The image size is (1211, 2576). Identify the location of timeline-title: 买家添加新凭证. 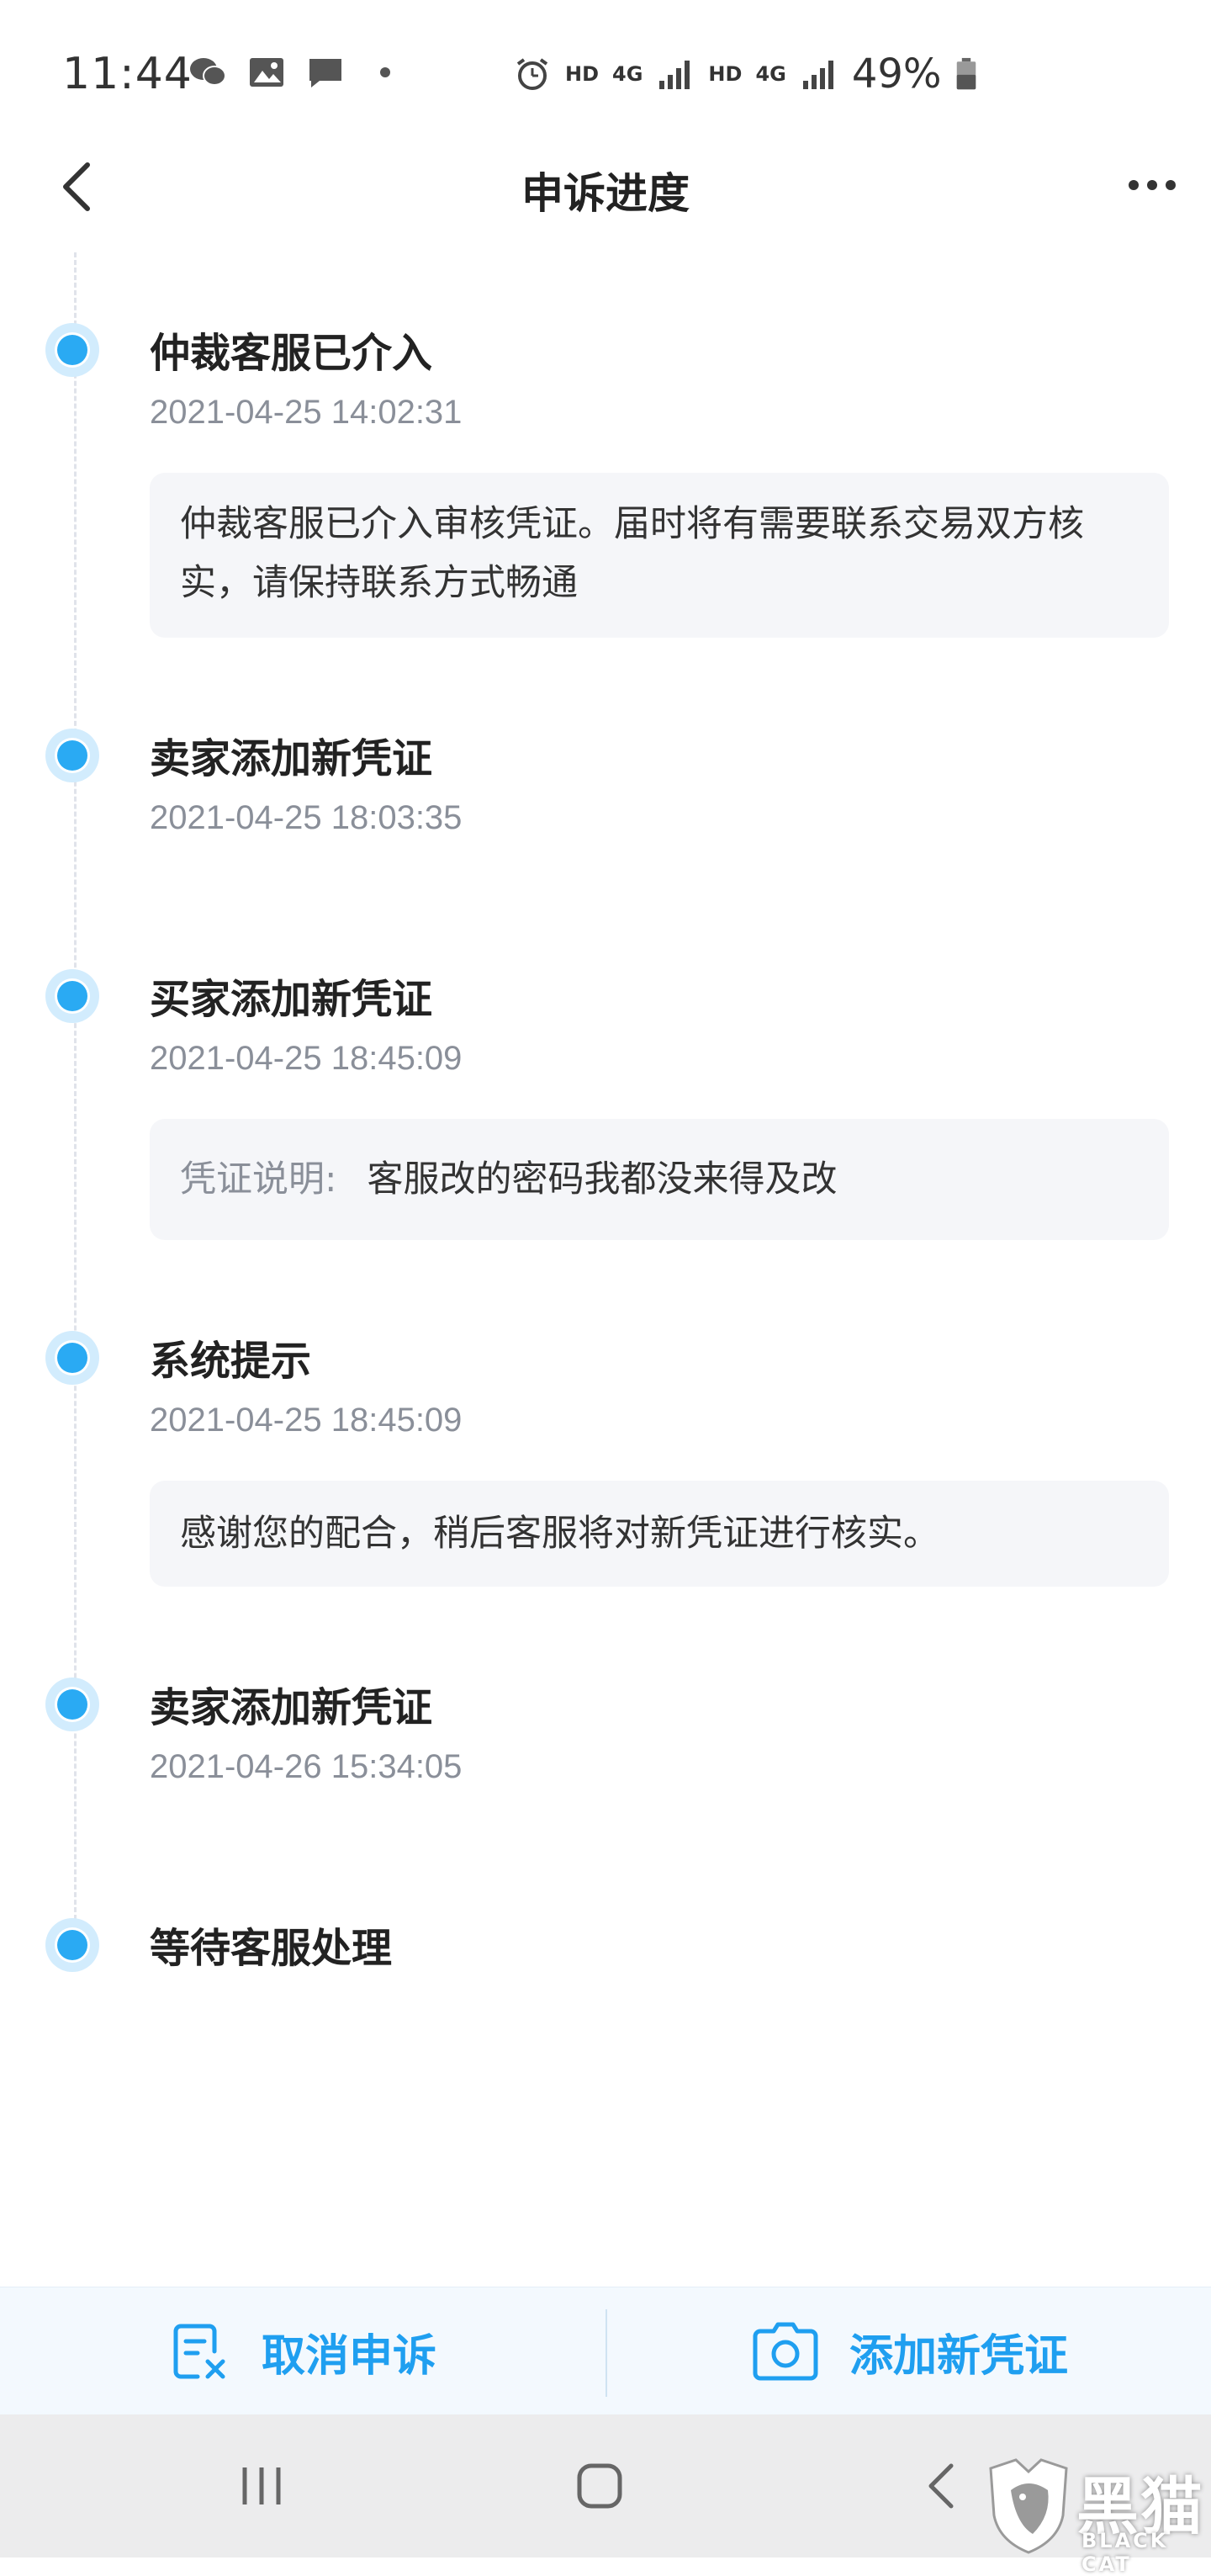
(291, 999).